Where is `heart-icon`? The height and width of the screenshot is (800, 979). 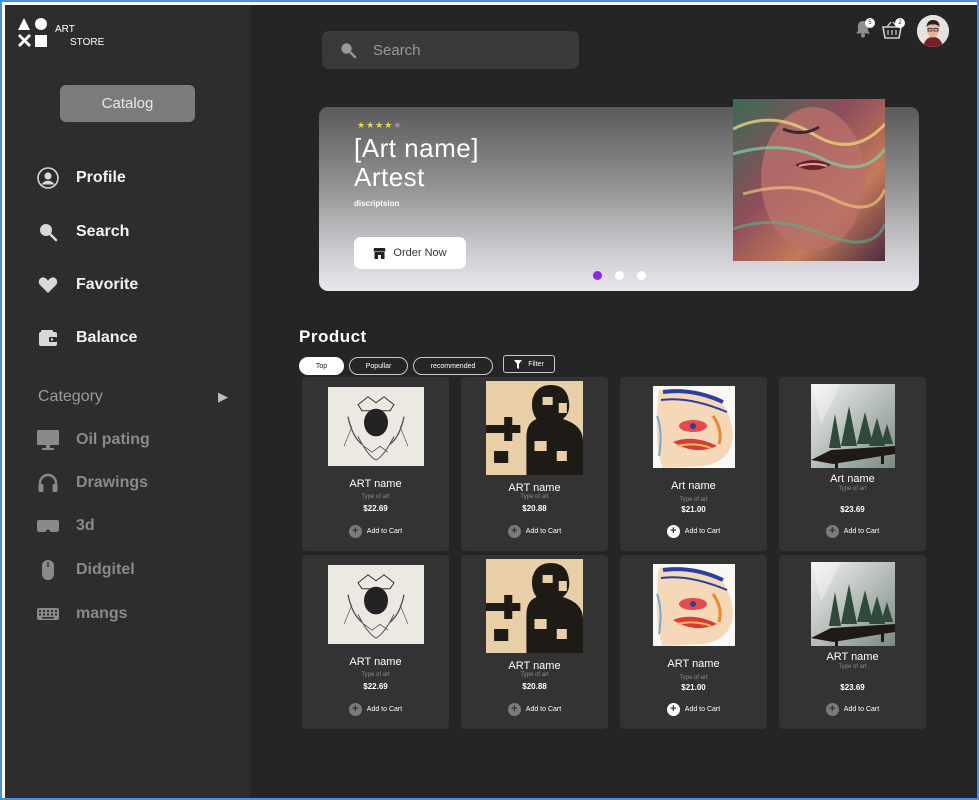 heart-icon is located at coordinates (48, 285).